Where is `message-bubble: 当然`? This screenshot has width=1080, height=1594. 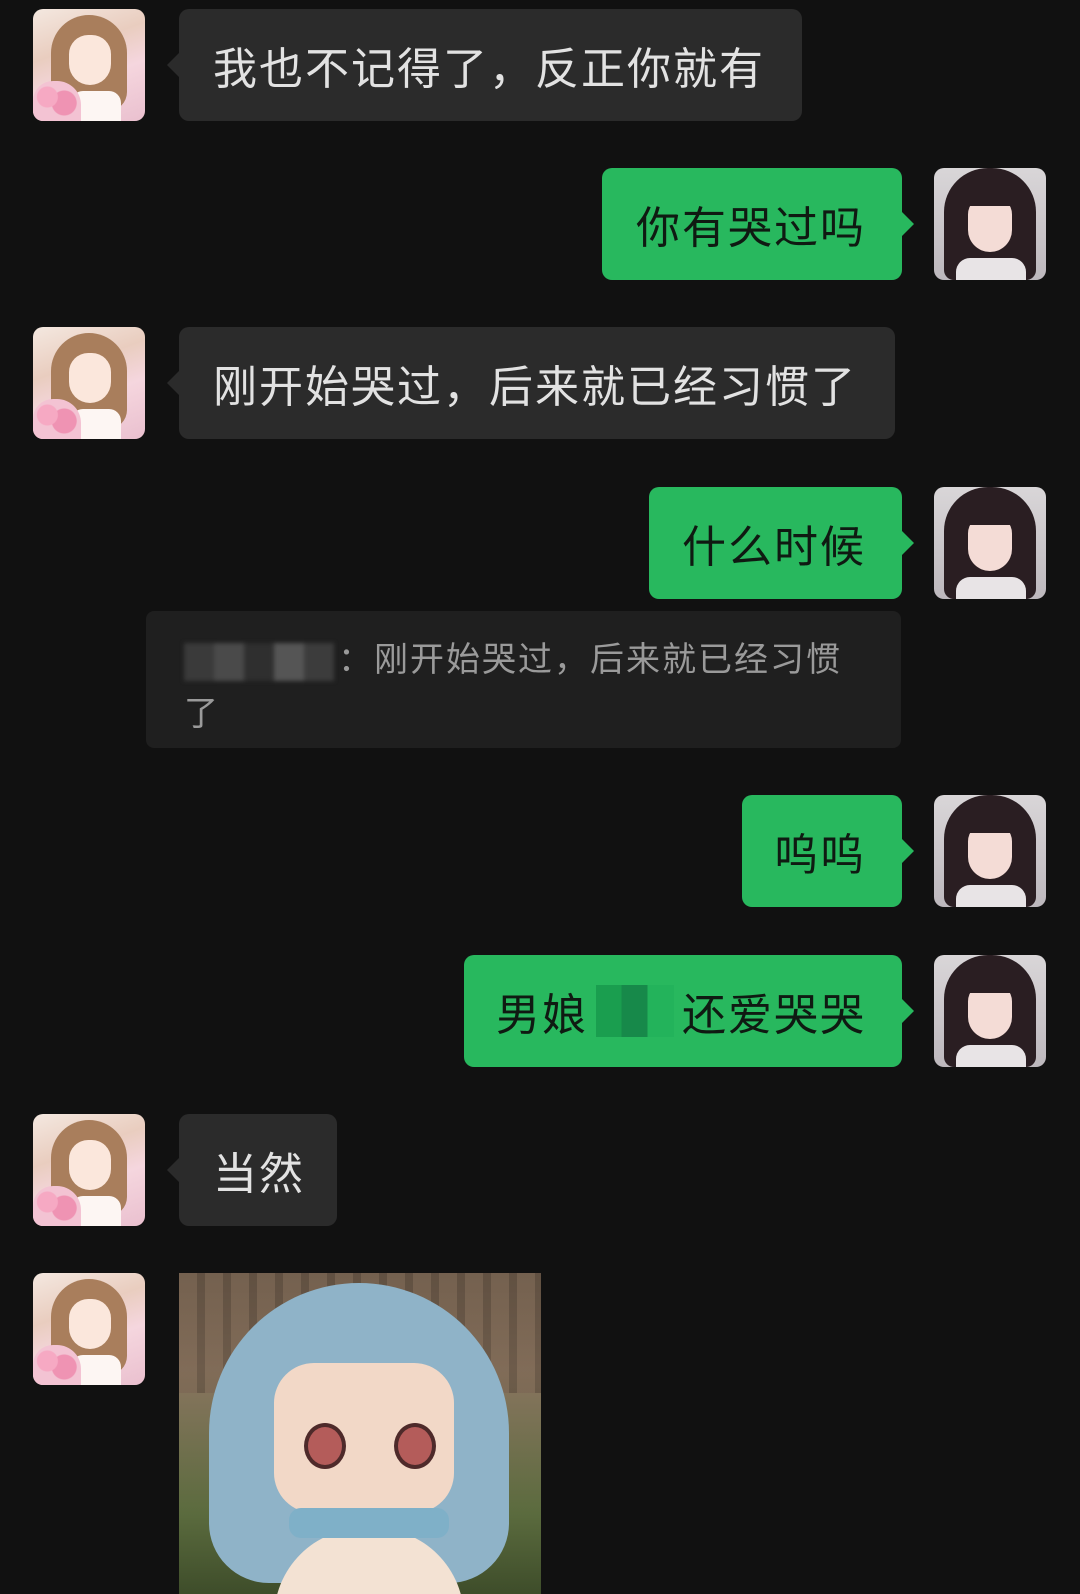
message-bubble: 当然 is located at coordinates (252, 1170).